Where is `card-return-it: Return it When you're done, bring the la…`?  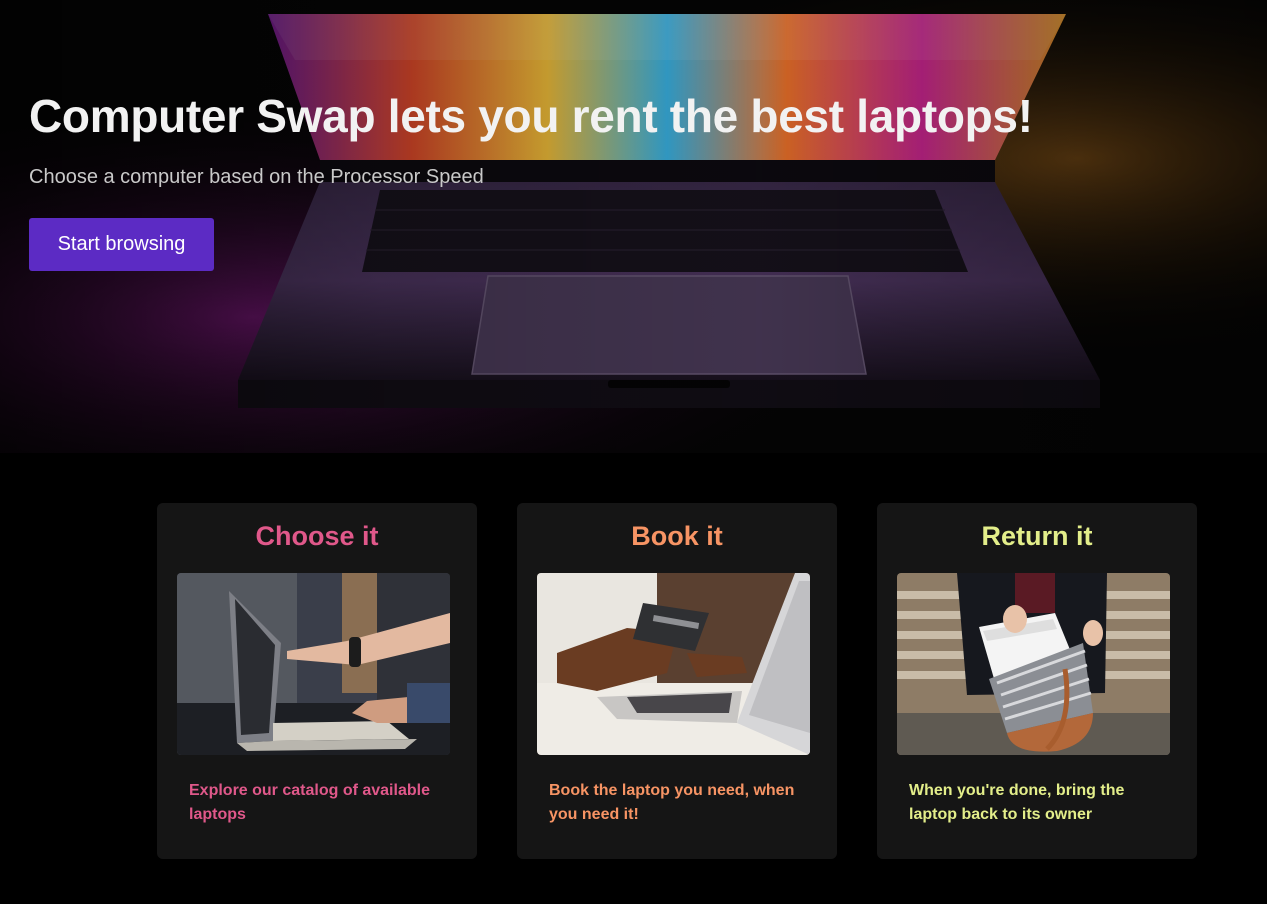 card-return-it: Return it When you're done, bring the la… is located at coordinates (1037, 681).